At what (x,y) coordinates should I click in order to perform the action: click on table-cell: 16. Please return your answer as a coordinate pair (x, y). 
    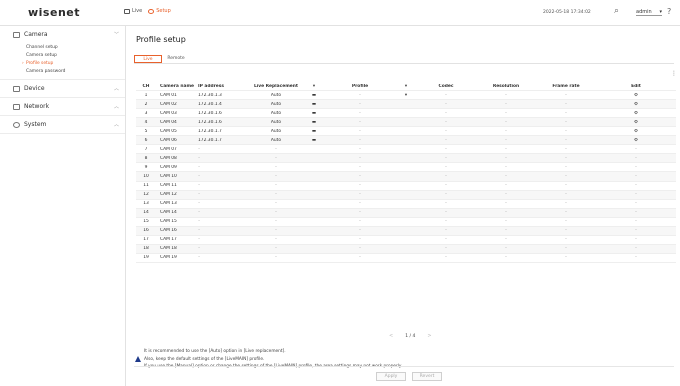
    Looking at the image, I should click on (146, 231).